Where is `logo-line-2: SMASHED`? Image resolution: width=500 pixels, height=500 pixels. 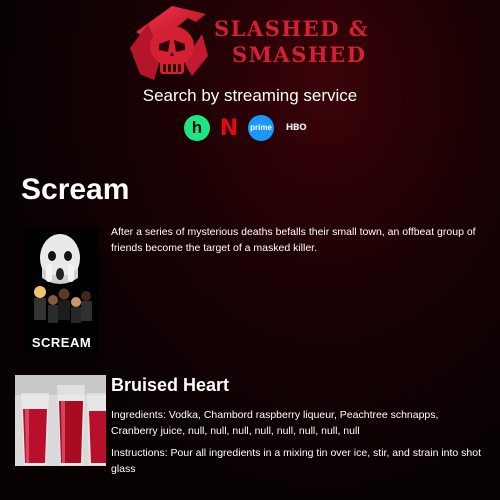
logo-line-2: SMASHED is located at coordinates (299, 54).